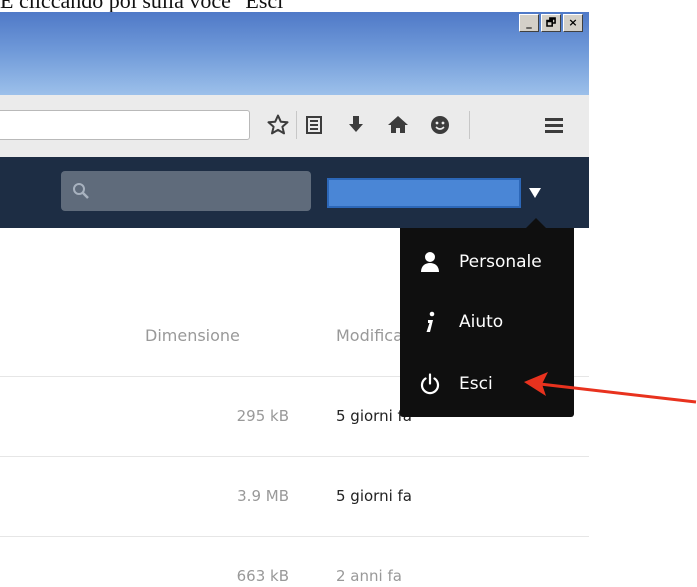 The width and height of the screenshot is (697, 587). I want to click on file-size: 295 kB, so click(262, 416).